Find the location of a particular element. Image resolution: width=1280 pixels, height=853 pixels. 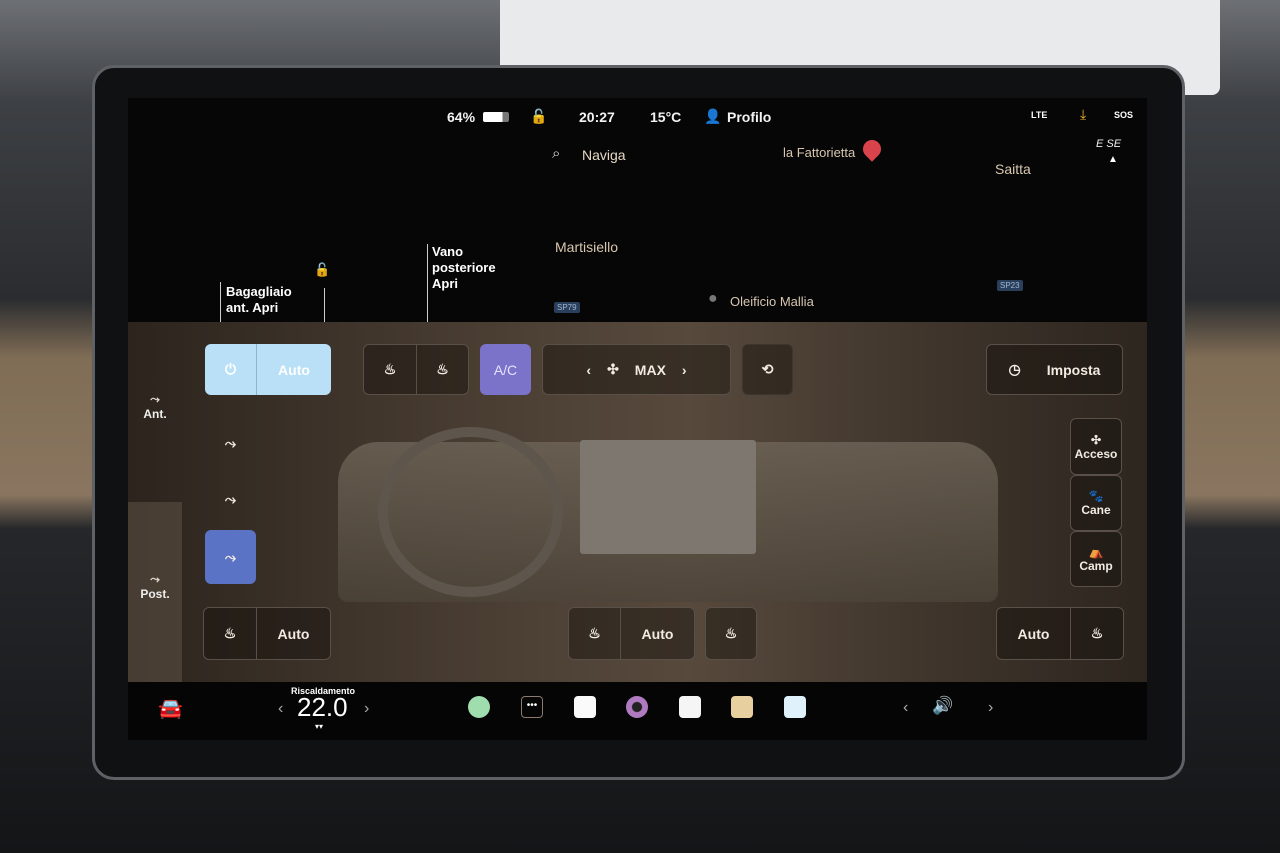

sos-icon: SOS is located at coordinates (1123, 115).